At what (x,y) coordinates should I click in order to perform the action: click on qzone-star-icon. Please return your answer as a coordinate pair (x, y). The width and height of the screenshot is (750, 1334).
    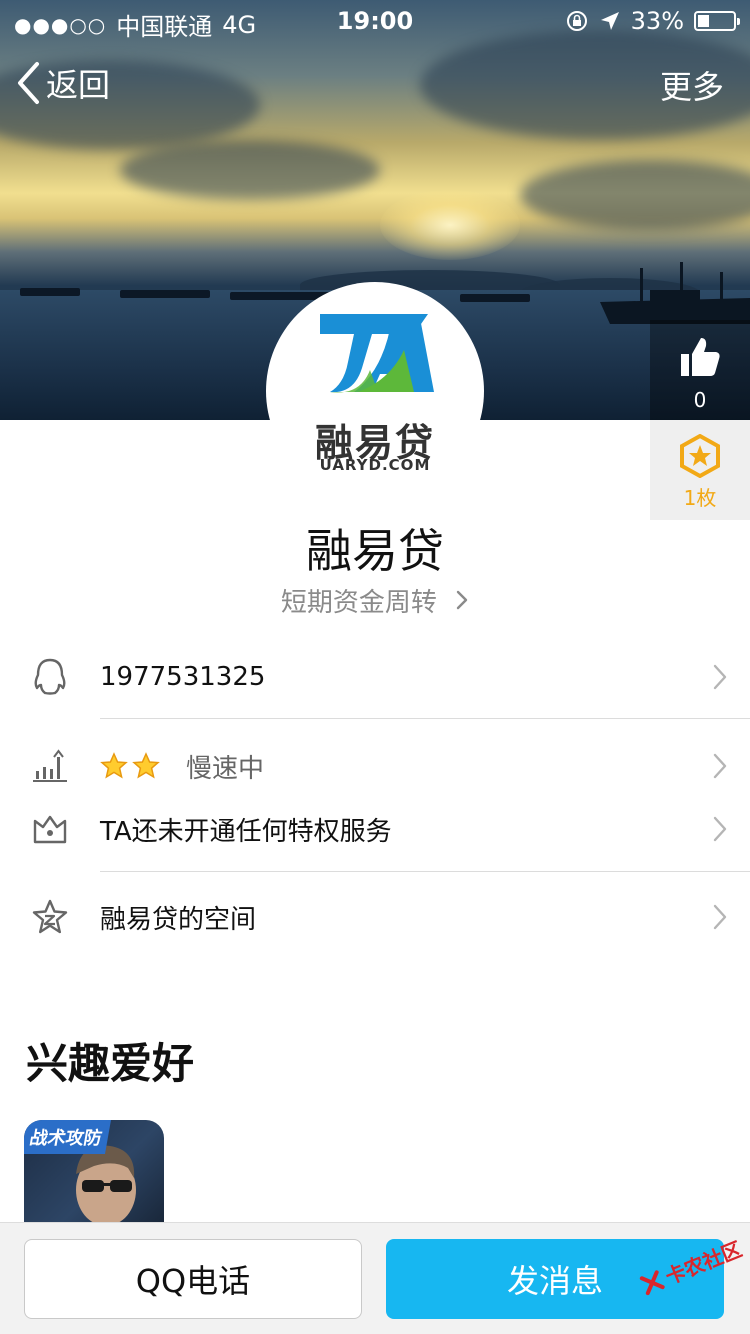
    Looking at the image, I should click on (50, 916).